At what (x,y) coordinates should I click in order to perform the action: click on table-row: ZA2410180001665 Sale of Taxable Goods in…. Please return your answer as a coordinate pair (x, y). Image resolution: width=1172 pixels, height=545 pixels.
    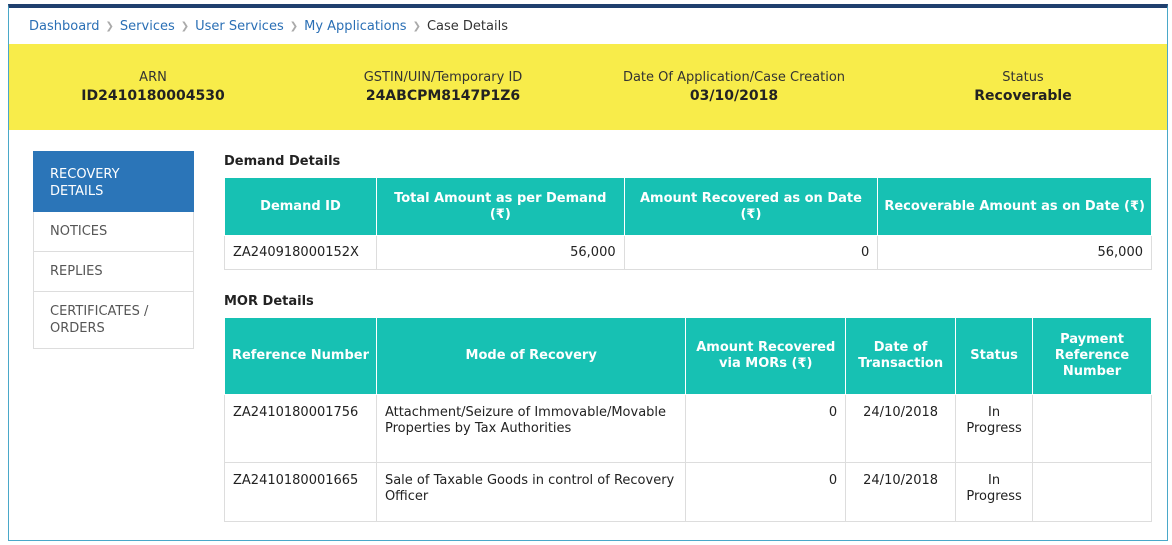
    Looking at the image, I should click on (688, 492).